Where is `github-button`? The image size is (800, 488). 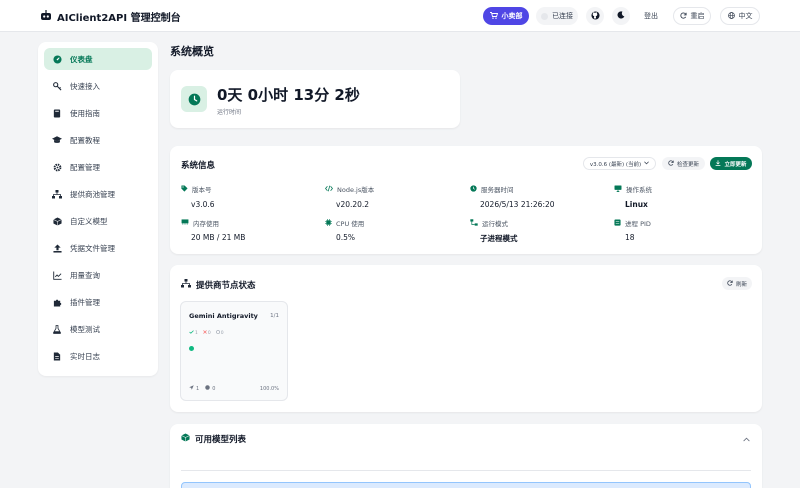 github-button is located at coordinates (595, 16).